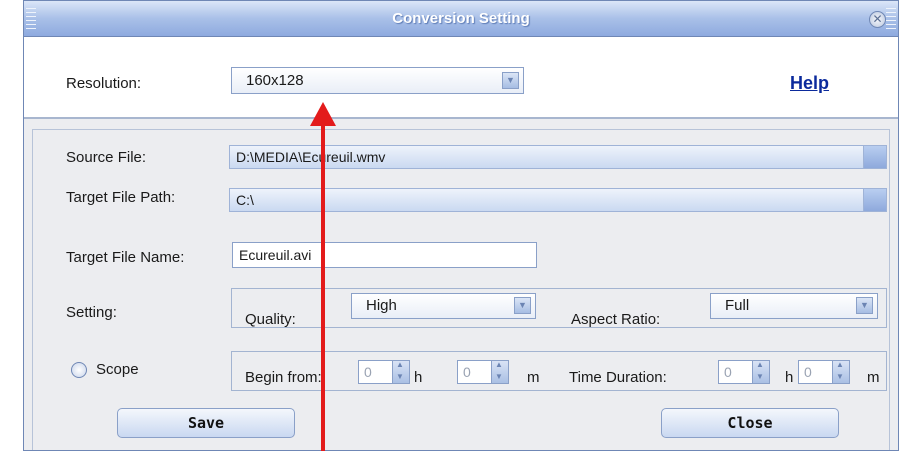 The height and width of the screenshot is (451, 908). Describe the element at coordinates (483, 372) in the screenshot. I see `begin-minutes-stepper: 0` at that location.